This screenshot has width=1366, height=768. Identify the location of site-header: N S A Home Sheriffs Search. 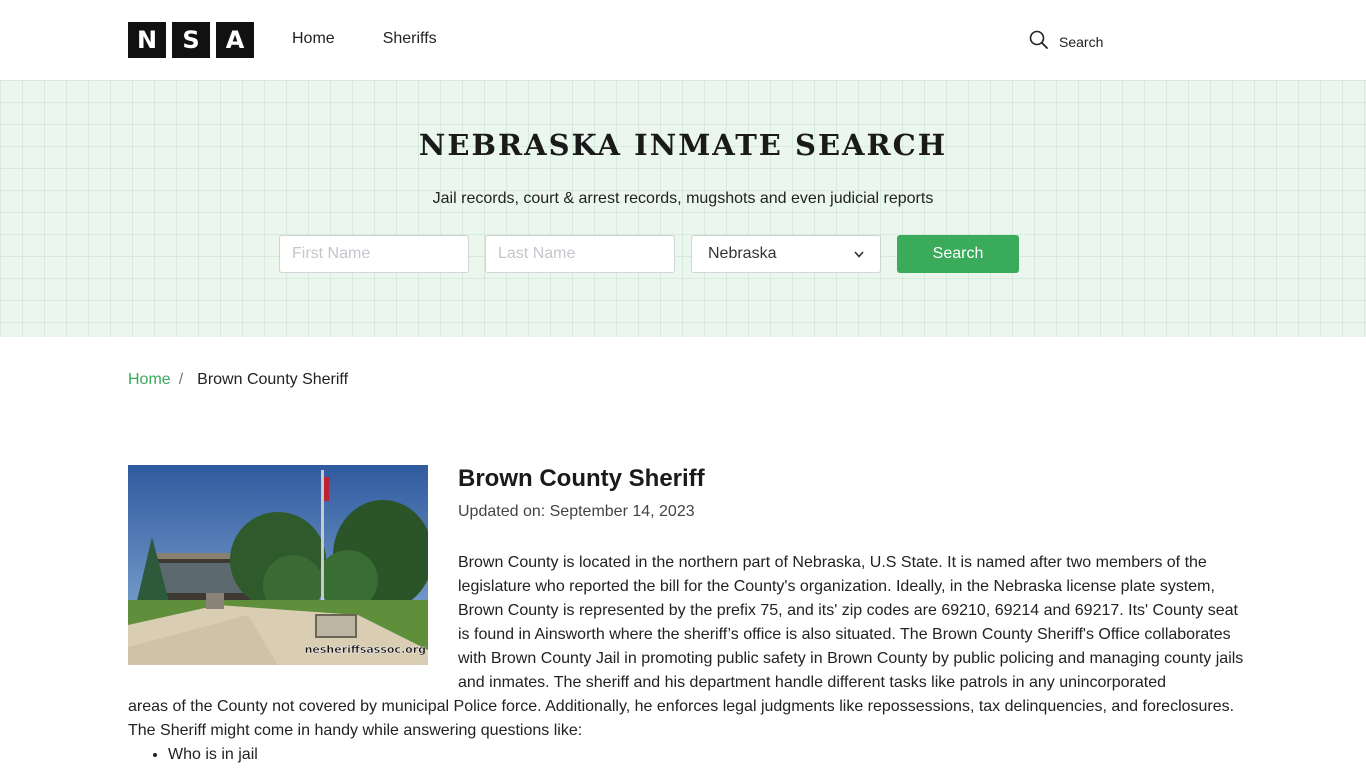
(683, 40).